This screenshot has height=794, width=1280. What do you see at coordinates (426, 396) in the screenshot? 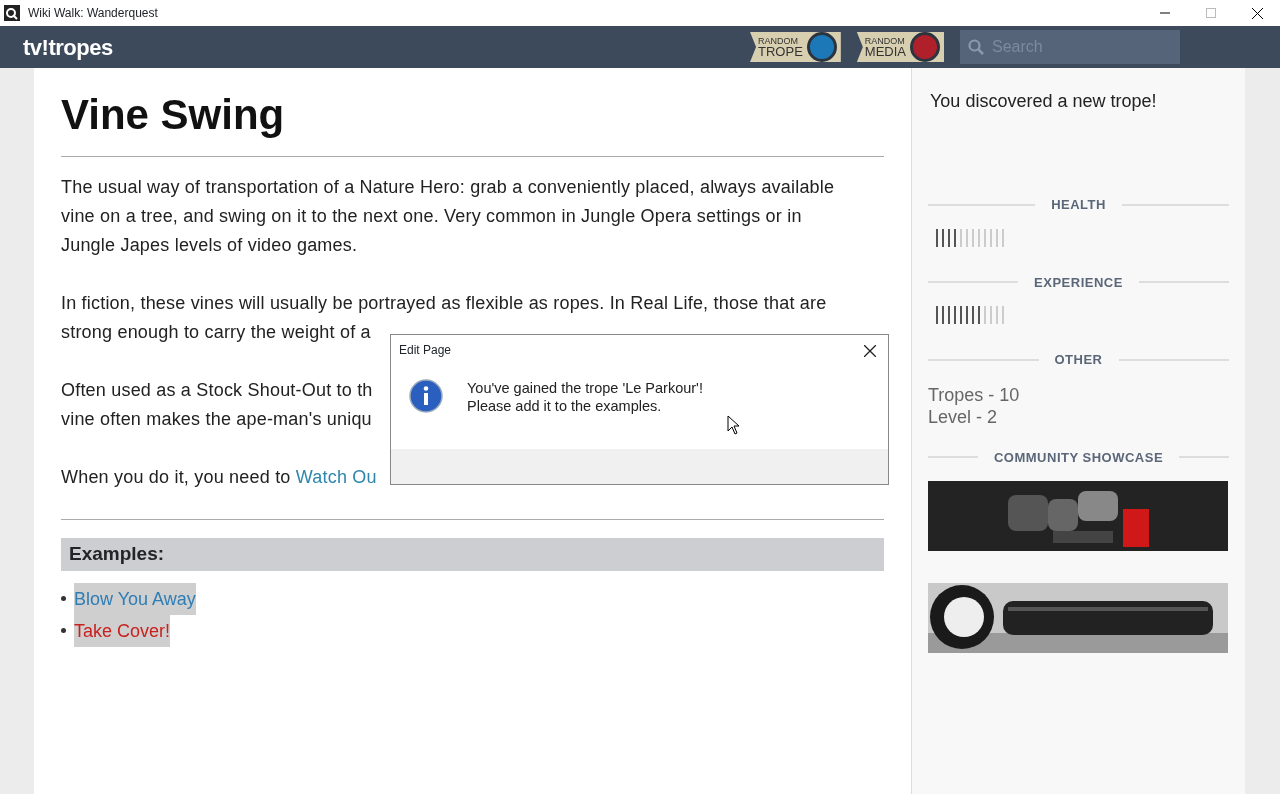
I see `info-icon` at bounding box center [426, 396].